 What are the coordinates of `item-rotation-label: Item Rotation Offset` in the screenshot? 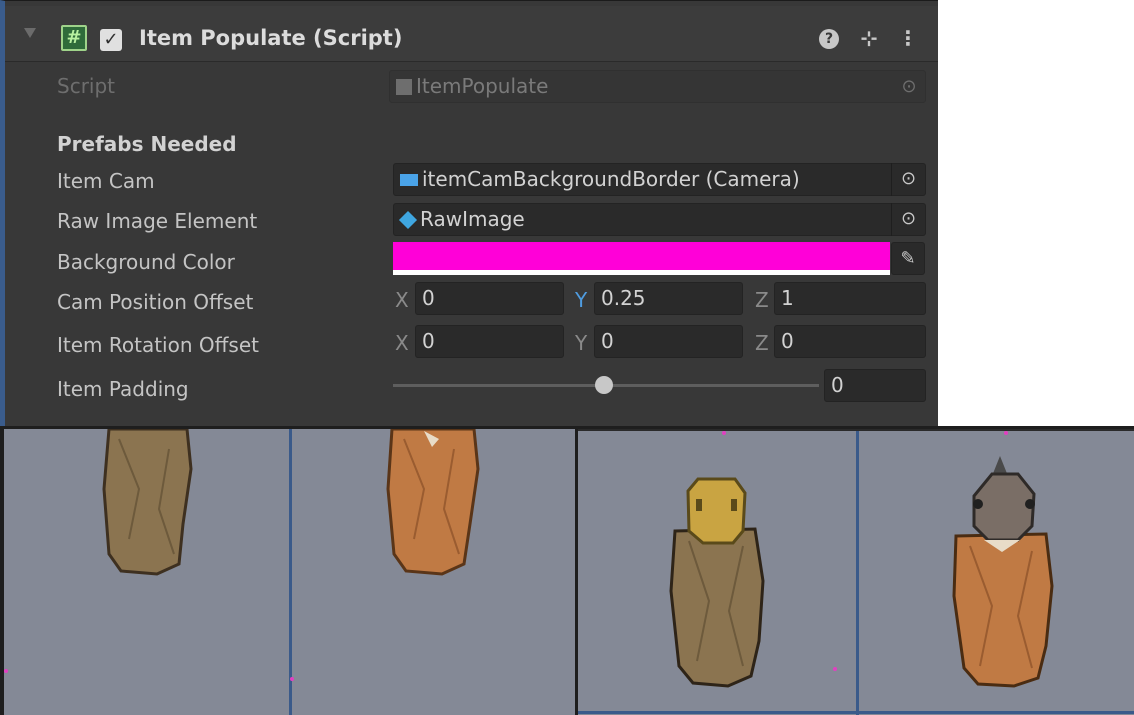 It's located at (158, 345).